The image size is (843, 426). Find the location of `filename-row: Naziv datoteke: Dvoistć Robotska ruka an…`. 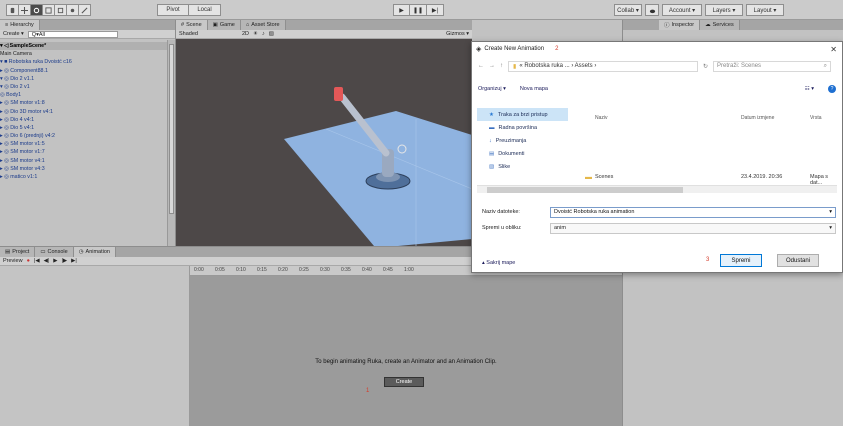

filename-row: Naziv datoteke: Dvoistć Robotska ruka an… is located at coordinates (659, 212).